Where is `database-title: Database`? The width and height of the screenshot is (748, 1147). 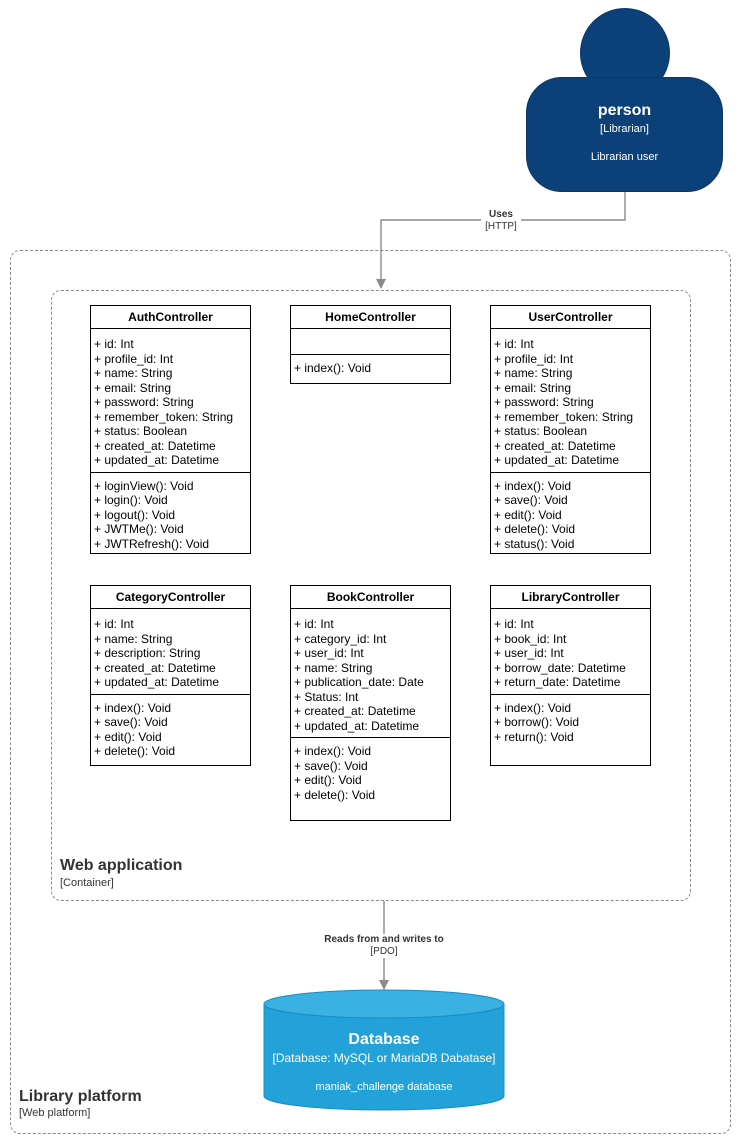 database-title: Database is located at coordinates (384, 1039).